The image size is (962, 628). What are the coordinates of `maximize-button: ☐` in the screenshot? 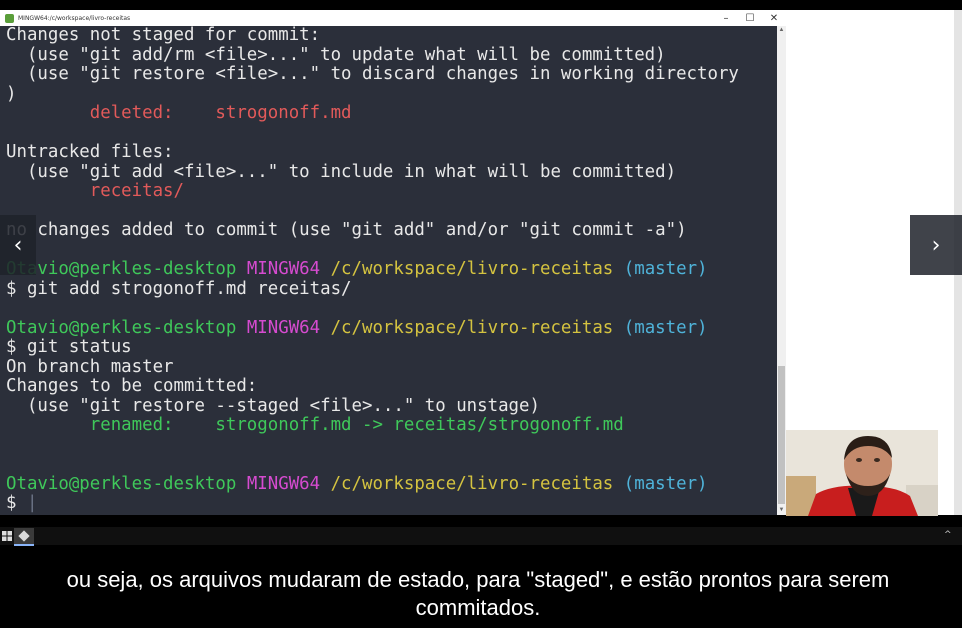 It's located at (750, 18).